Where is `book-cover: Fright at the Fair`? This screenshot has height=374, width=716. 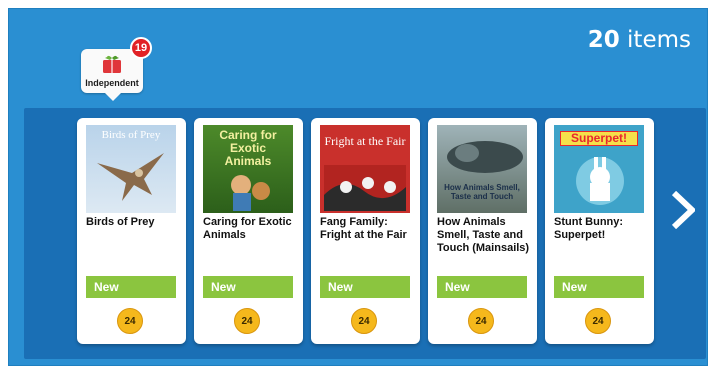
book-cover: Fright at the Fair is located at coordinates (365, 169).